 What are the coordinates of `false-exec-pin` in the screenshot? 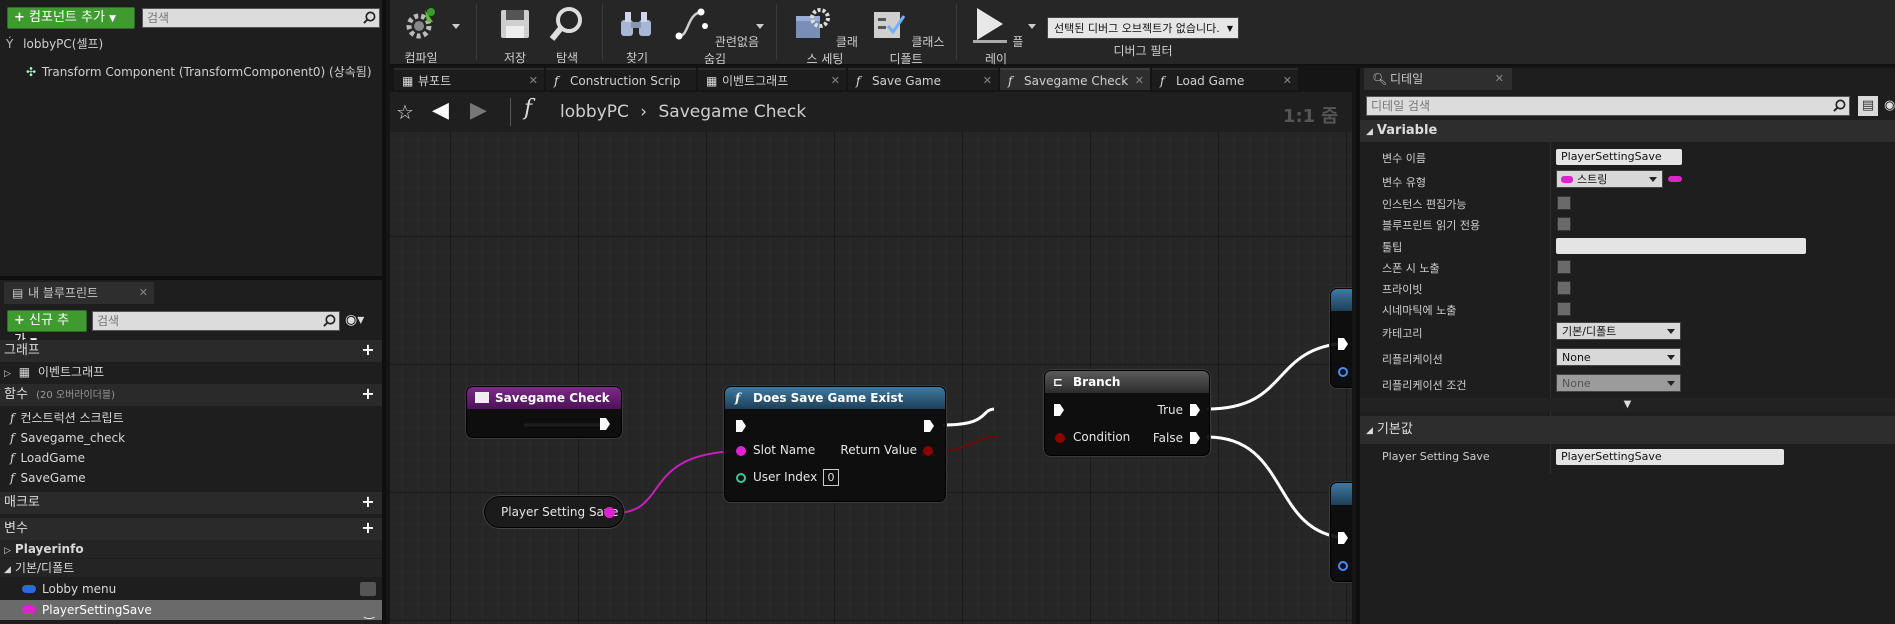 It's located at (1195, 438).